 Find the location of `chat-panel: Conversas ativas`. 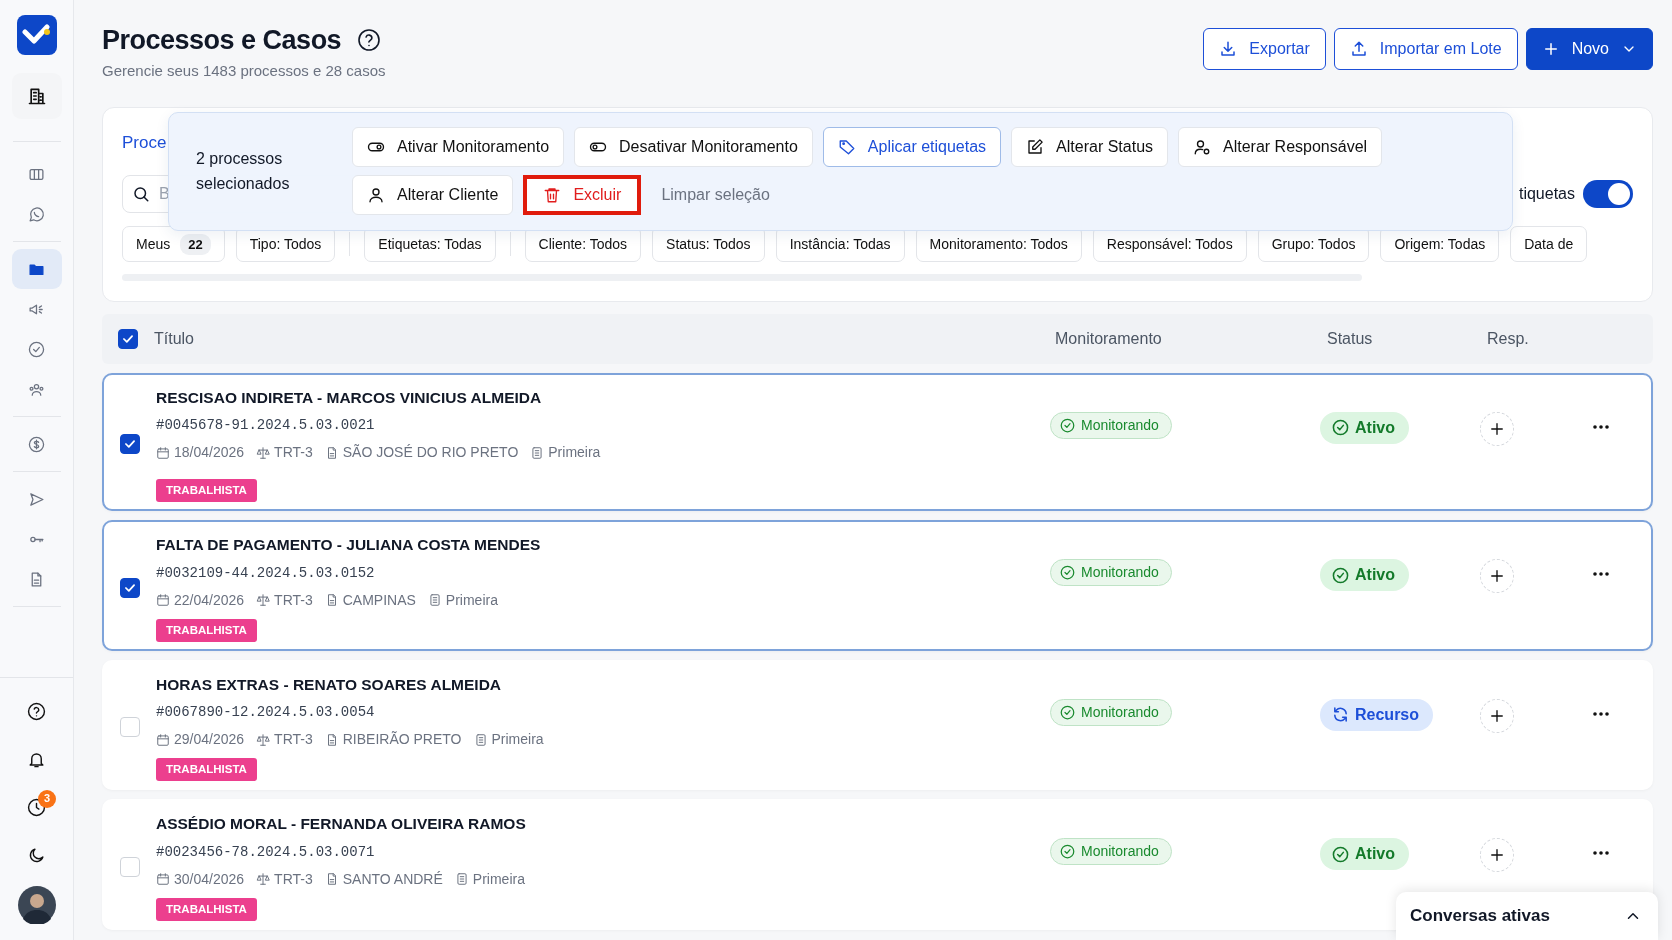

chat-panel: Conversas ativas is located at coordinates (1527, 916).